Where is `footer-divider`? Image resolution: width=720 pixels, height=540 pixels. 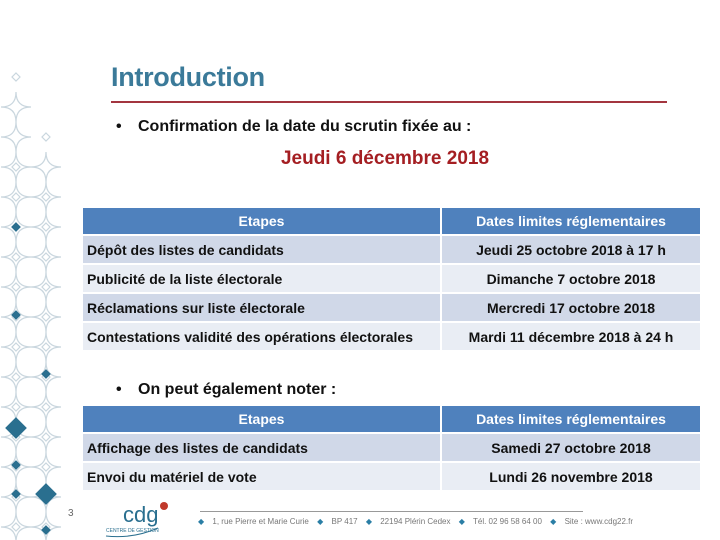
footer-divider is located at coordinates (391, 511).